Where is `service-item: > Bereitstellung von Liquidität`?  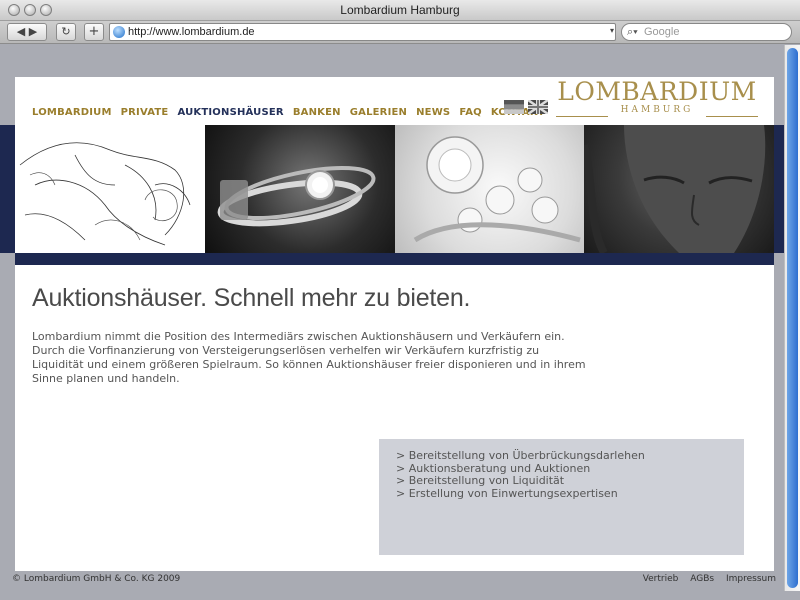
service-item: > Bereitstellung von Liquidität is located at coordinates (480, 480).